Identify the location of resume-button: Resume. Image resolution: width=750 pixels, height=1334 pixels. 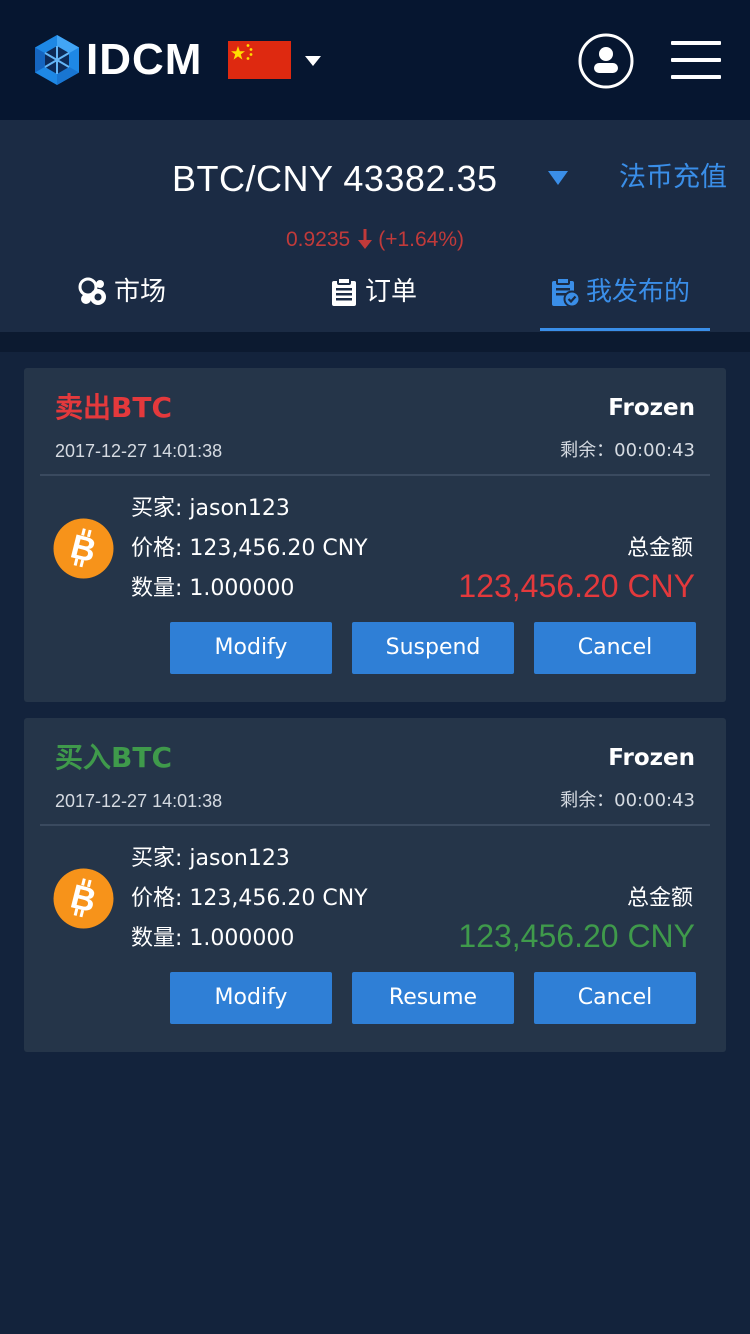
(433, 998).